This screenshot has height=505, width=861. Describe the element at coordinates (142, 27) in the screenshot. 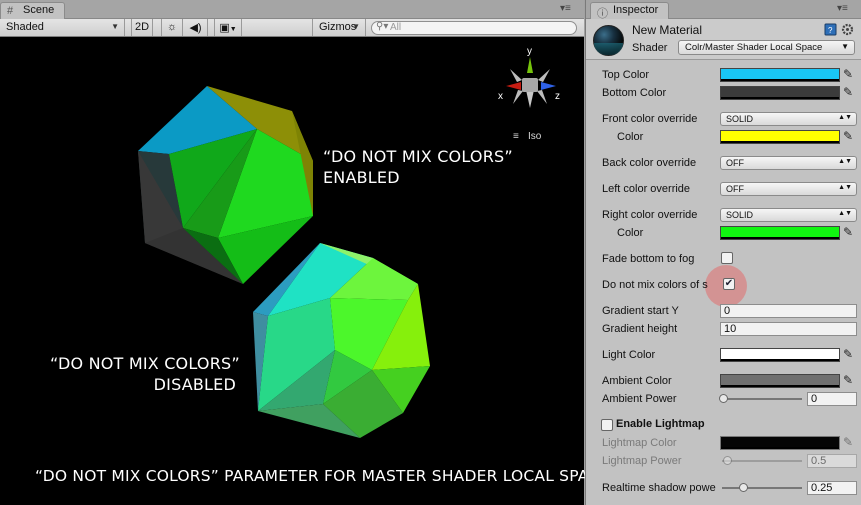

I see `toggle-2d-button: 2D` at that location.